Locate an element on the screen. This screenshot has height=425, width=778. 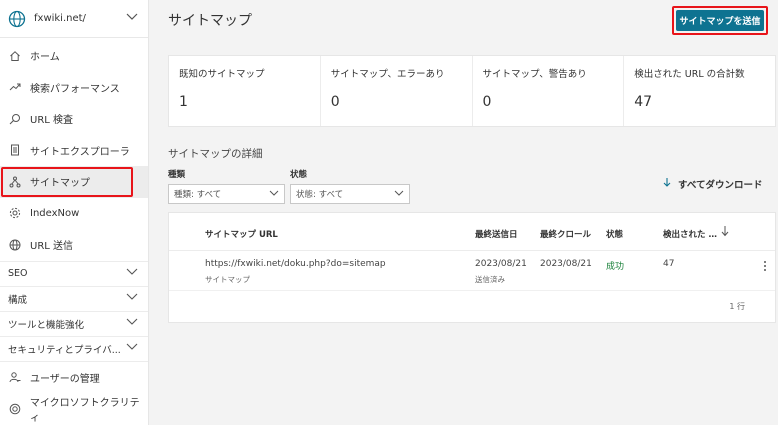
status-filter-select: 状態: すべて is located at coordinates (350, 194).